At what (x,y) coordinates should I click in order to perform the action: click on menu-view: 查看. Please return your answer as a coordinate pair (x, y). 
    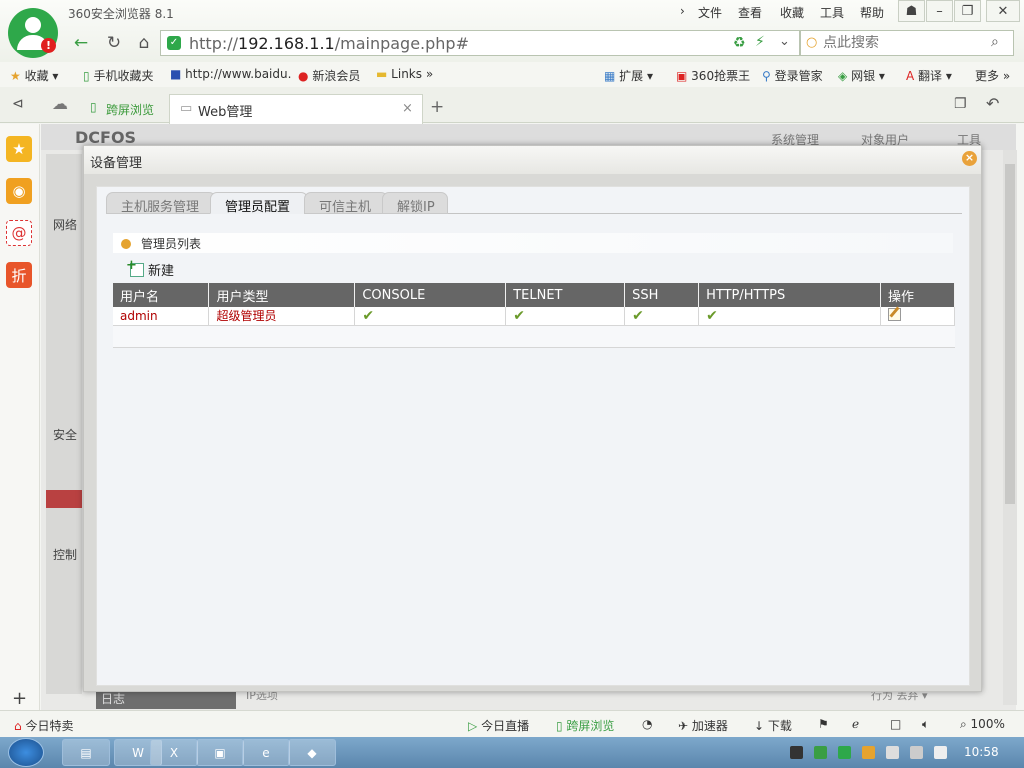
    Looking at the image, I should click on (750, 12).